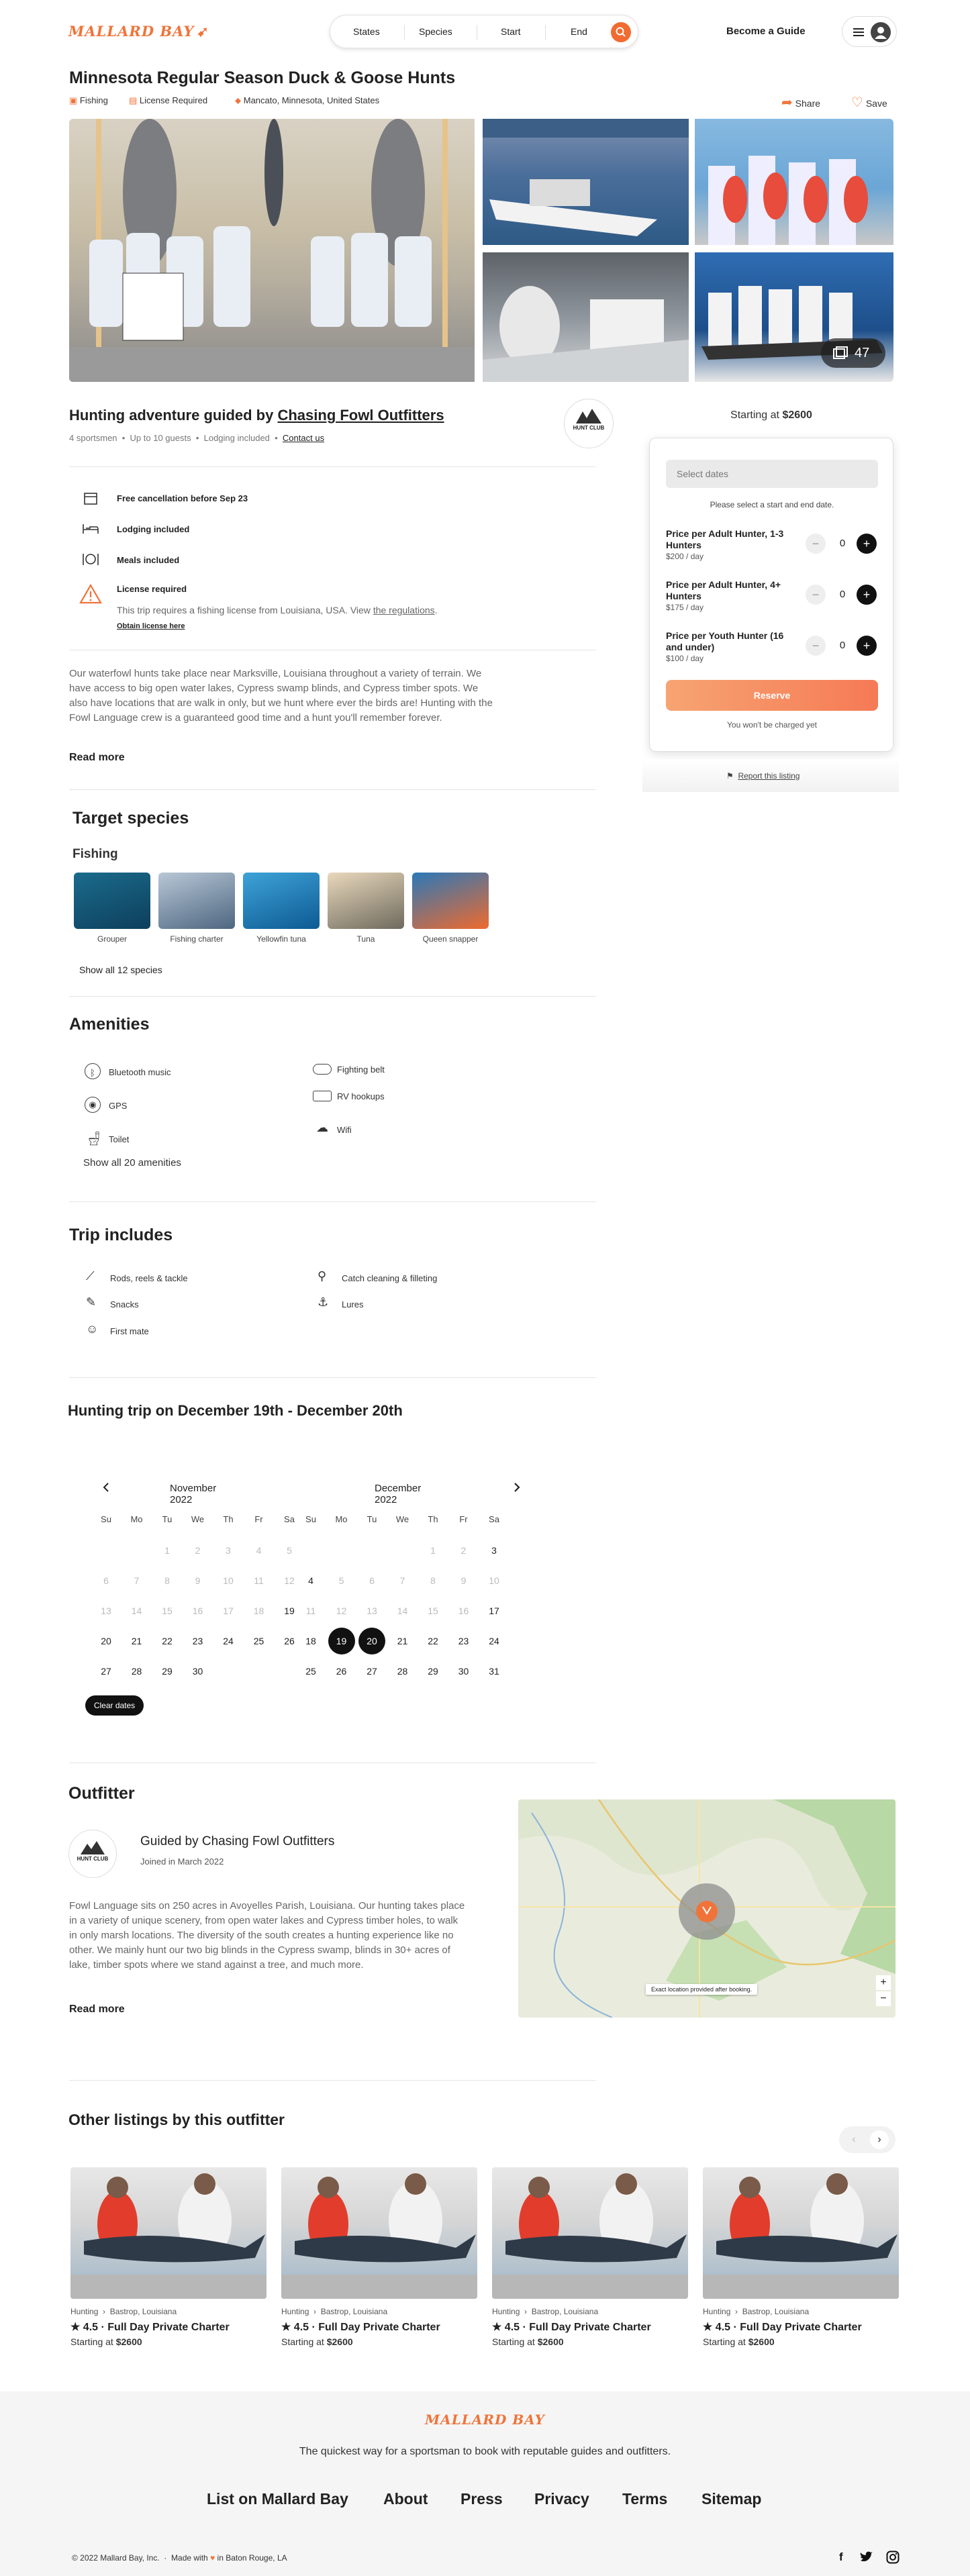 This screenshot has height=2576, width=970. What do you see at coordinates (341, 1641) in the screenshot?
I see `calendar-day-selected: 19` at bounding box center [341, 1641].